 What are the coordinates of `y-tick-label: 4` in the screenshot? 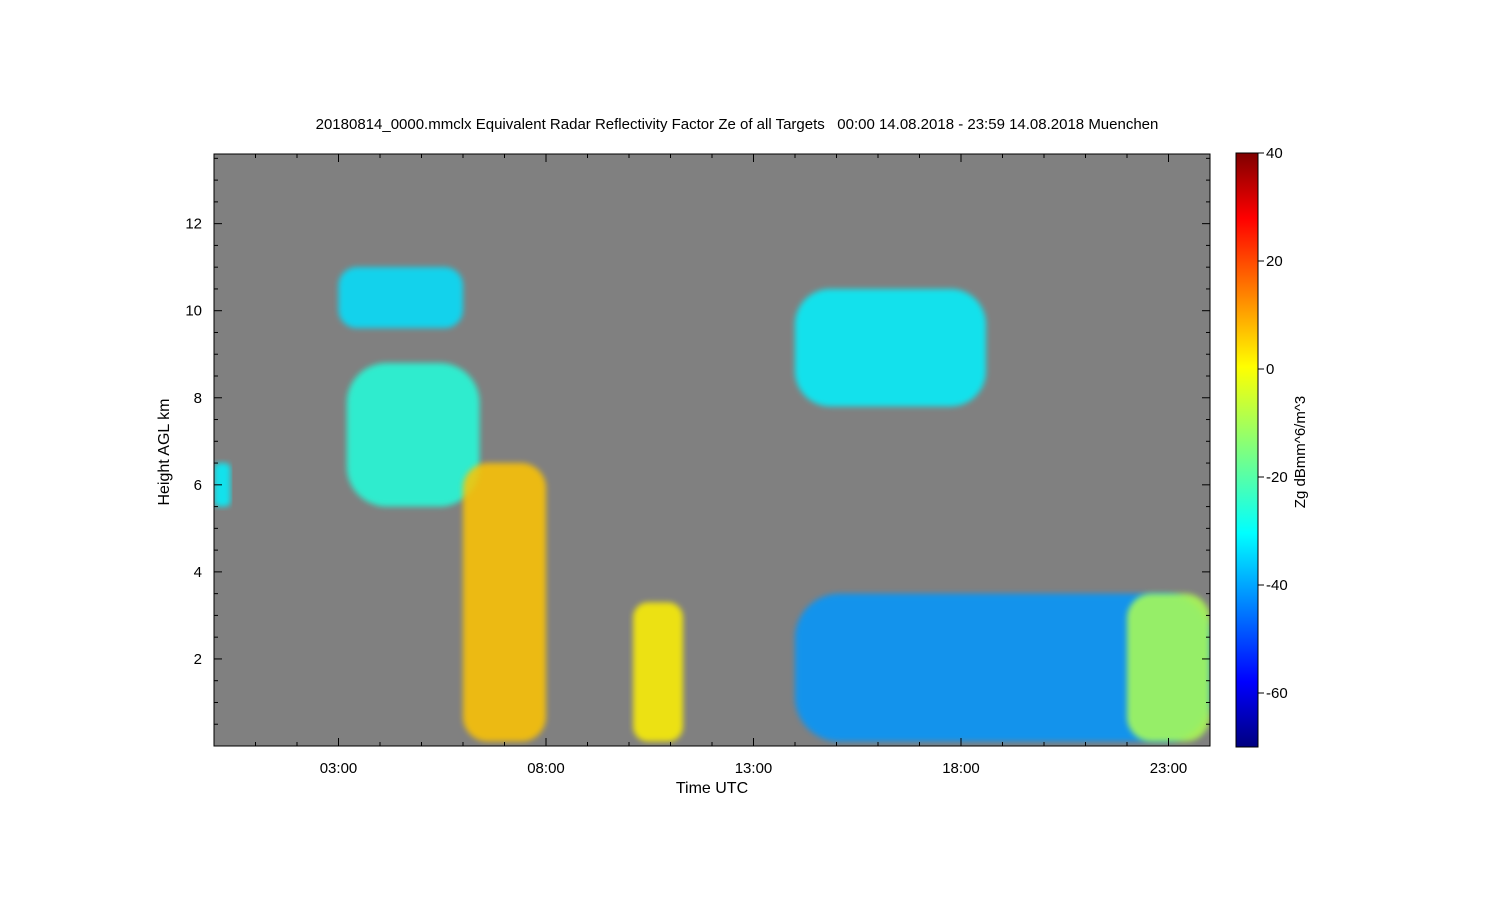 It's located at (198, 572).